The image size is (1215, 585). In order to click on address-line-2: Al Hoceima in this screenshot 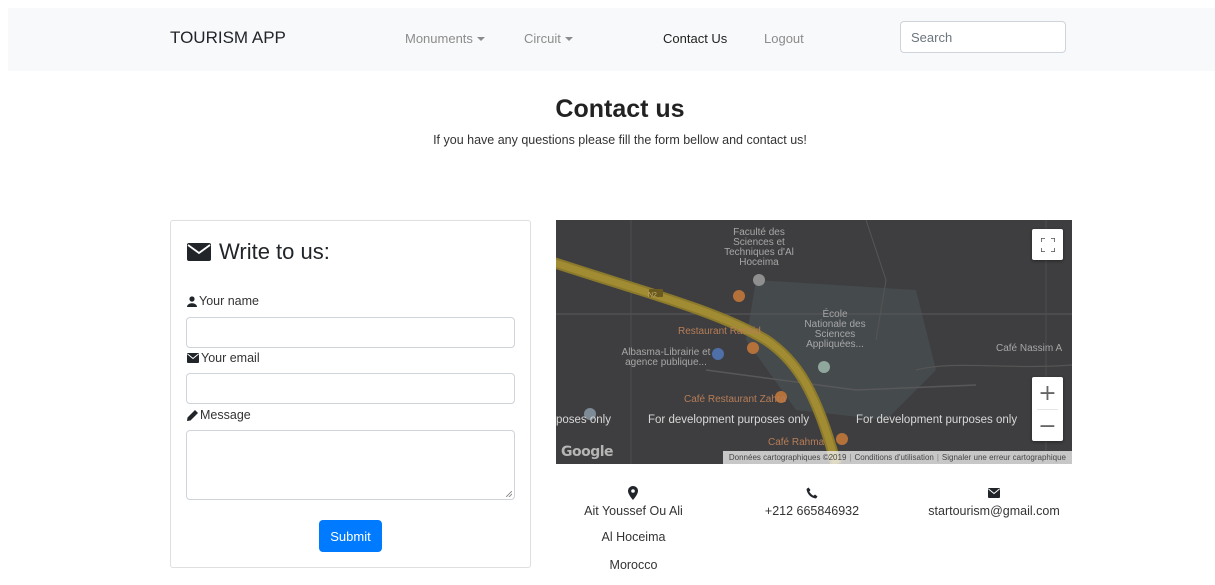, I will do `click(633, 537)`.